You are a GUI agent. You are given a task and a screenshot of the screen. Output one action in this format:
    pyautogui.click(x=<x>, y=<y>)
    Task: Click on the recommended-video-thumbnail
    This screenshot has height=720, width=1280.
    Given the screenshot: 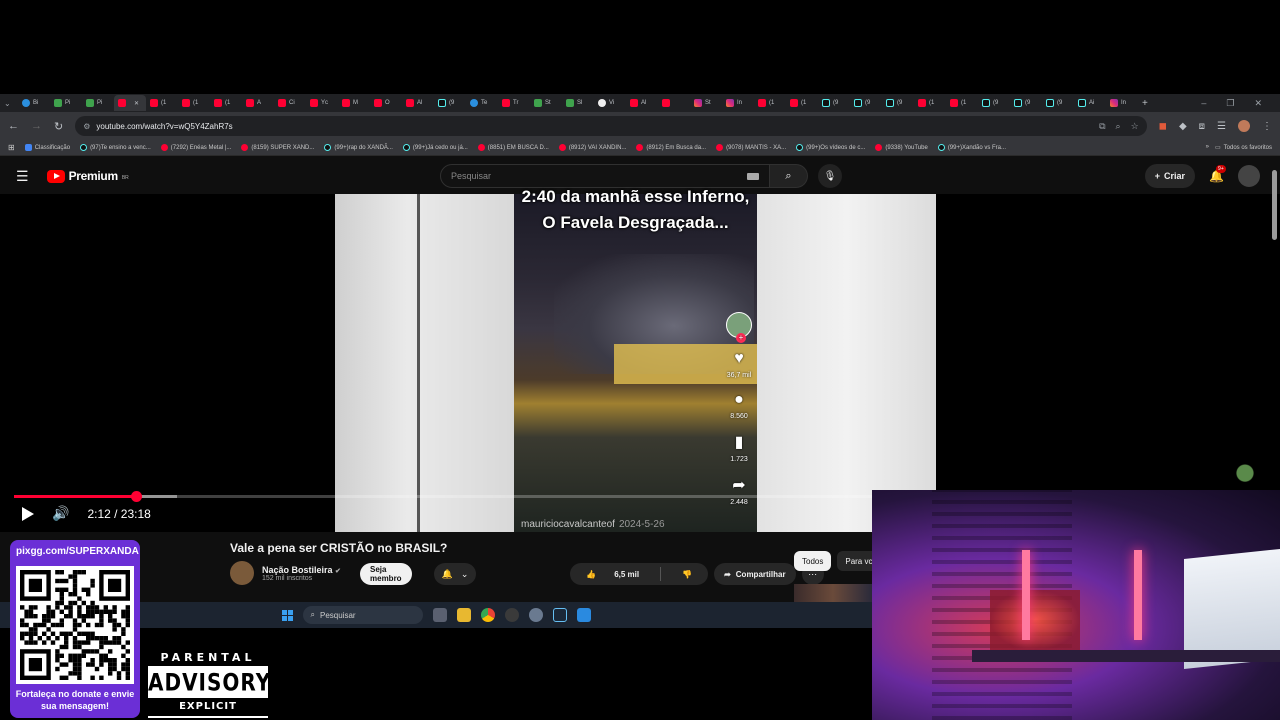 What is the action you would take?
    pyautogui.click(x=833, y=594)
    